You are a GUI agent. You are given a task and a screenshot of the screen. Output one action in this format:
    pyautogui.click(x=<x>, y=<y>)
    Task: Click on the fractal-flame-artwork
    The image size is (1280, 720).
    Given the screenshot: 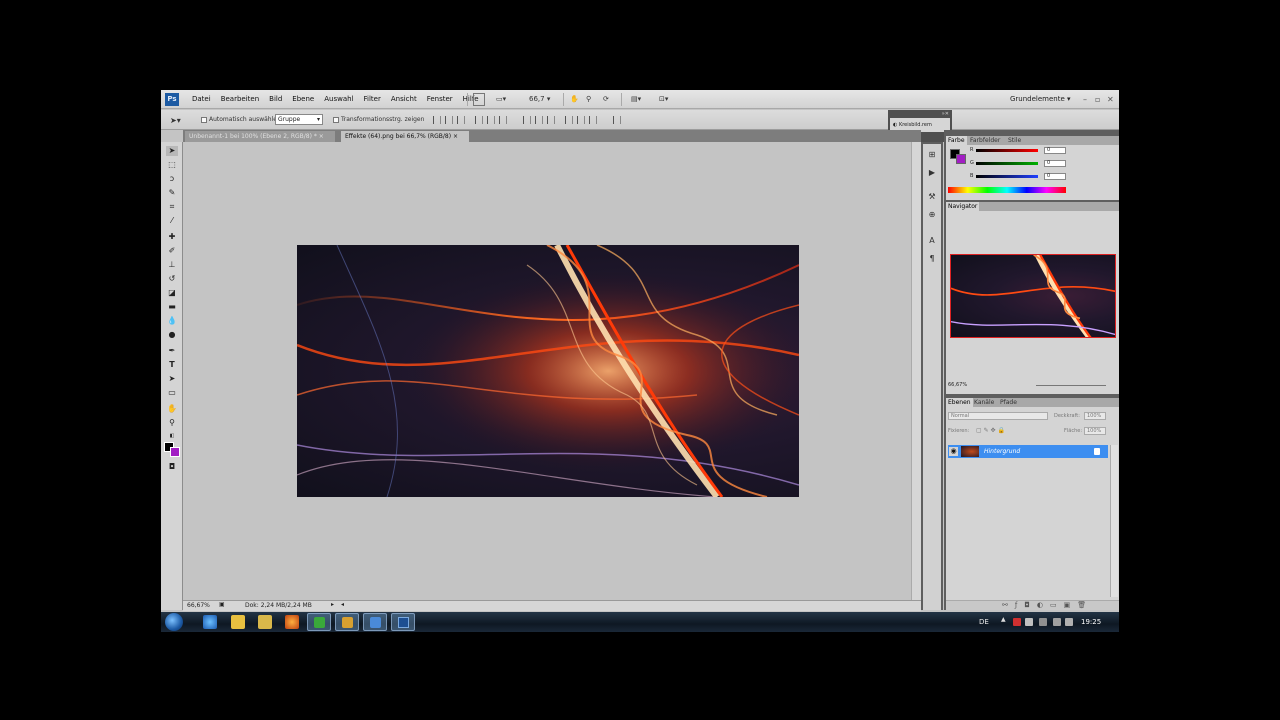 What is the action you would take?
    pyautogui.click(x=548, y=371)
    